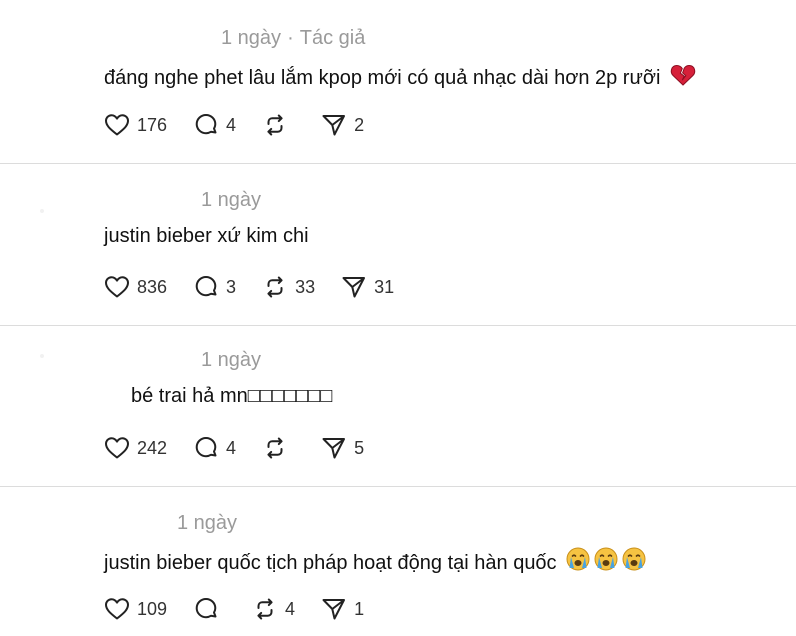  I want to click on reply-button, so click(209, 609).